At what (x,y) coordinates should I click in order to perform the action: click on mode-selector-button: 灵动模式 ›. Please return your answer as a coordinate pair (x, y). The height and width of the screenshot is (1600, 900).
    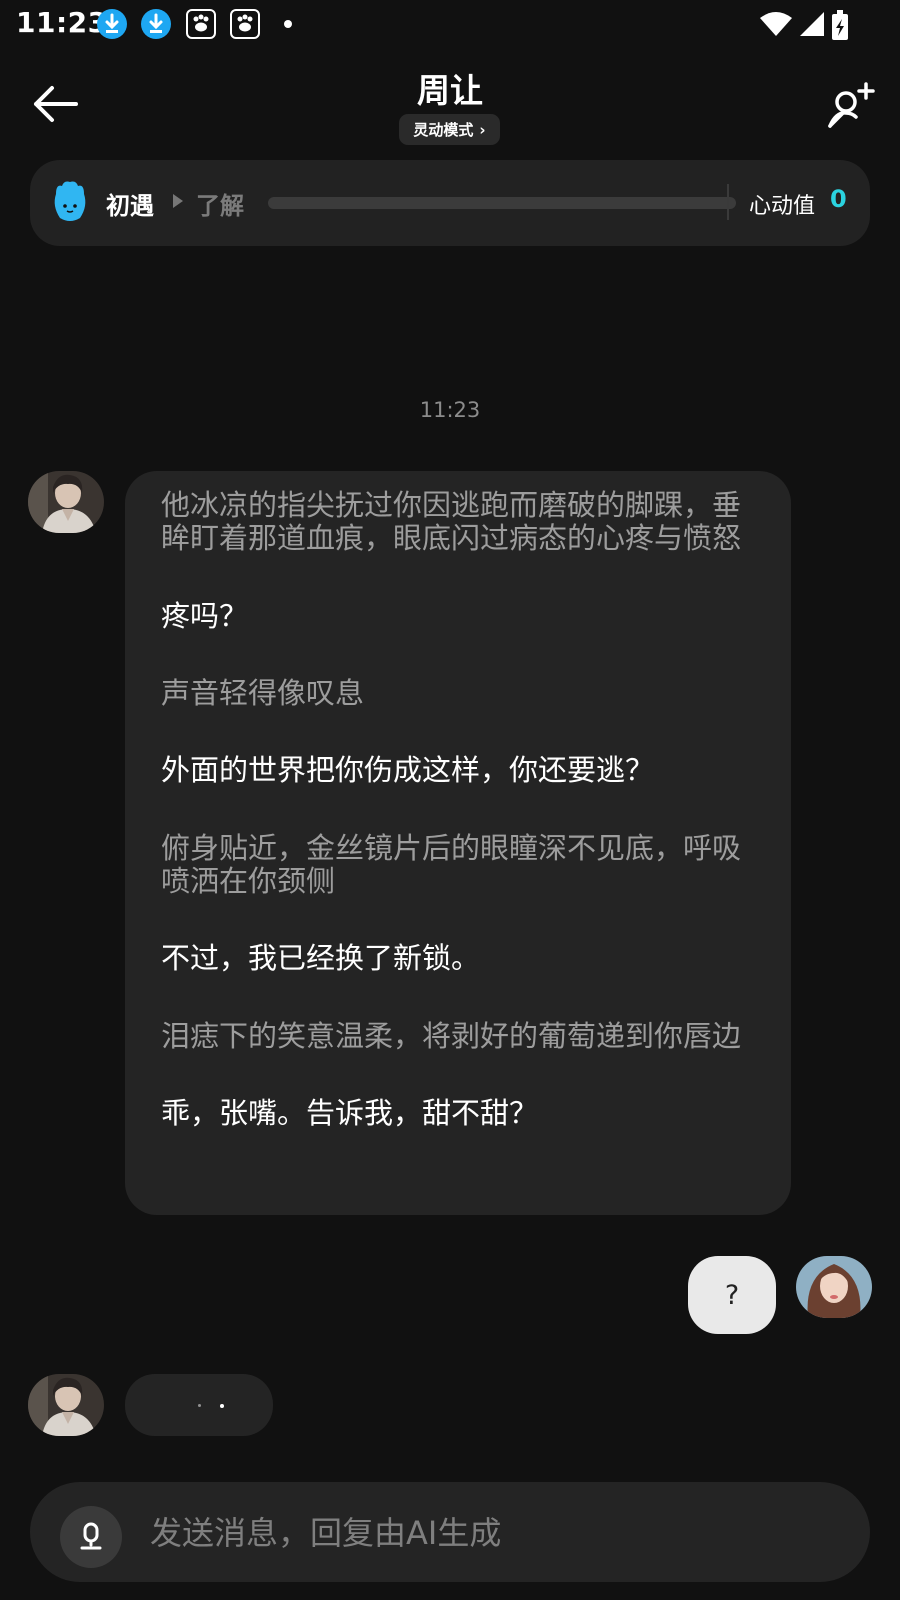
    Looking at the image, I should click on (449, 129).